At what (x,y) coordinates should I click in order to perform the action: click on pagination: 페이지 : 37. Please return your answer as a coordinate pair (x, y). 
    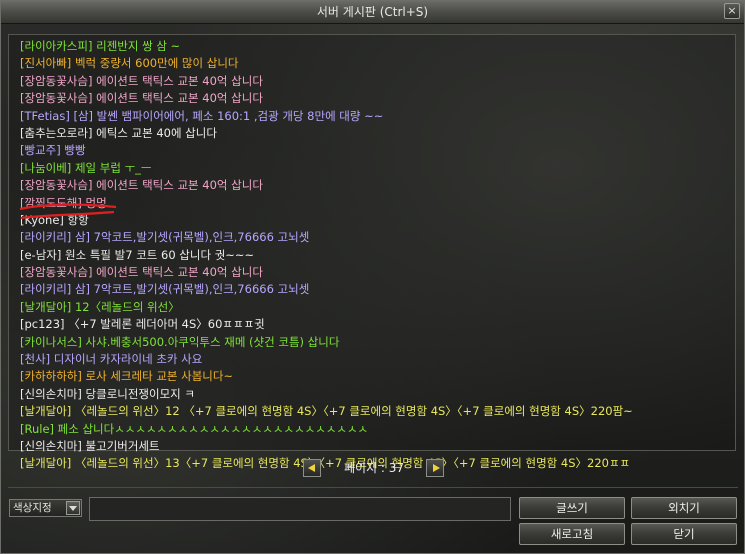
    Looking at the image, I should click on (373, 469).